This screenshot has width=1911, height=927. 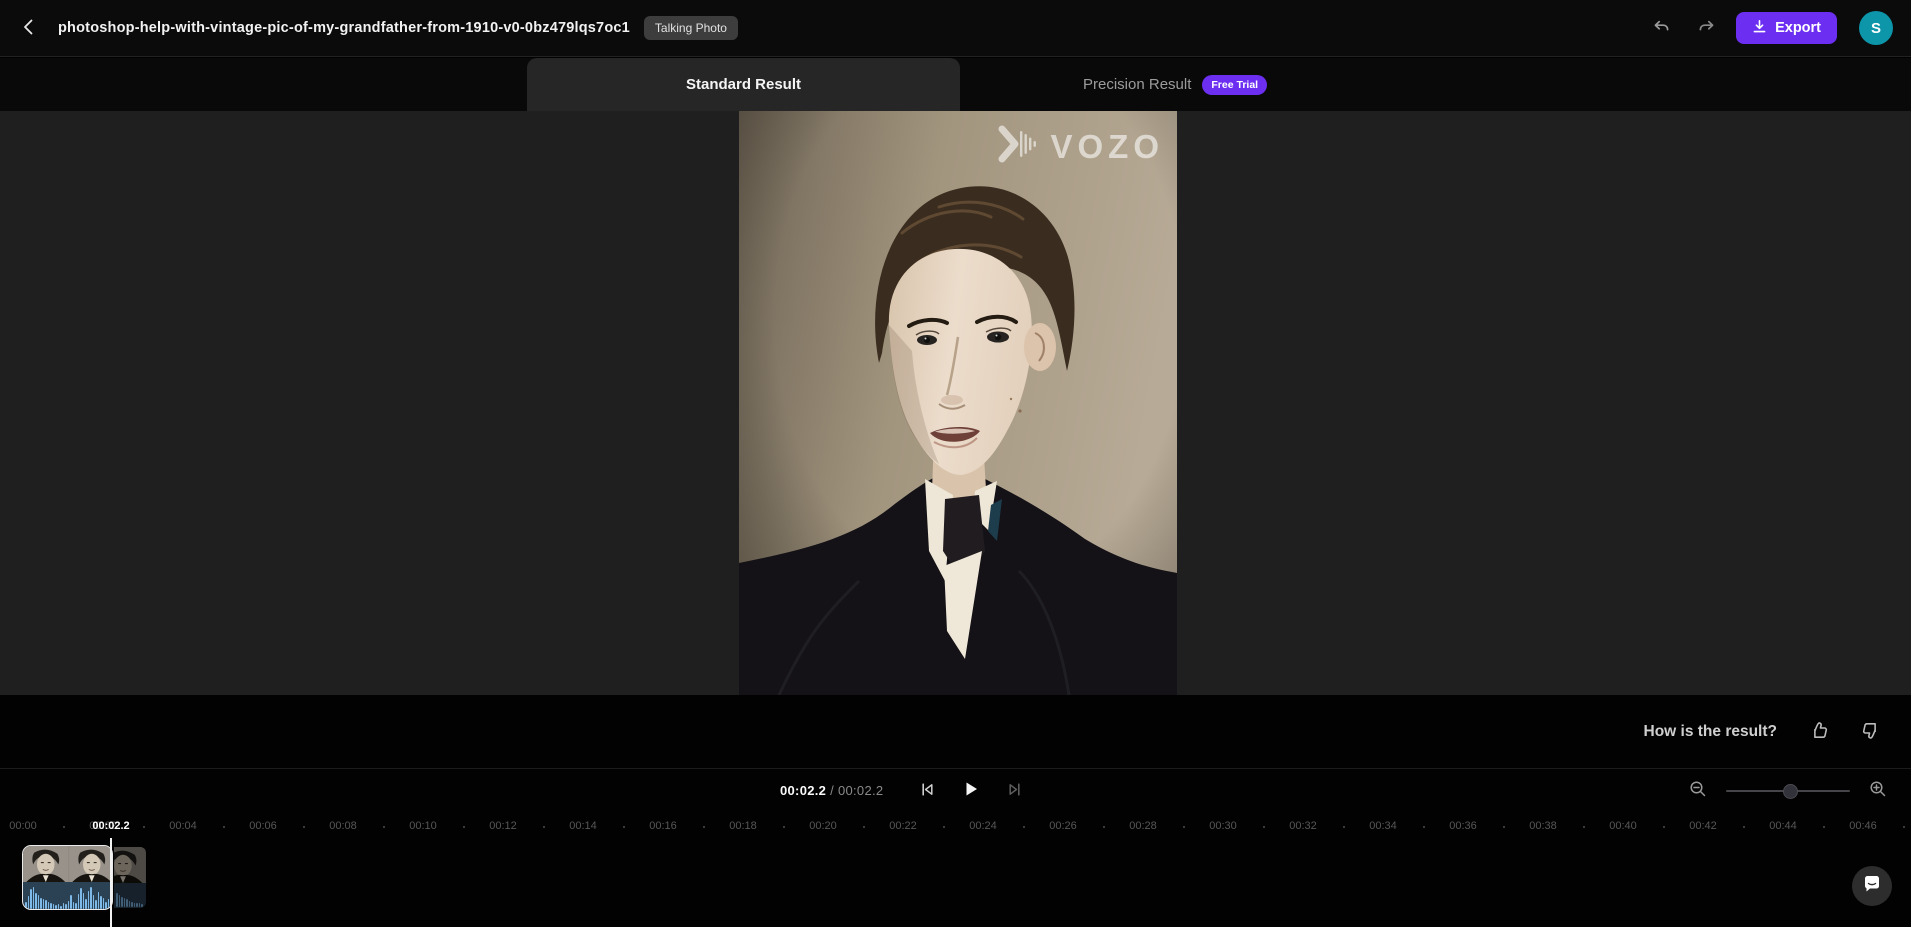 I want to click on feedback-question: How is the result?, so click(x=1710, y=731).